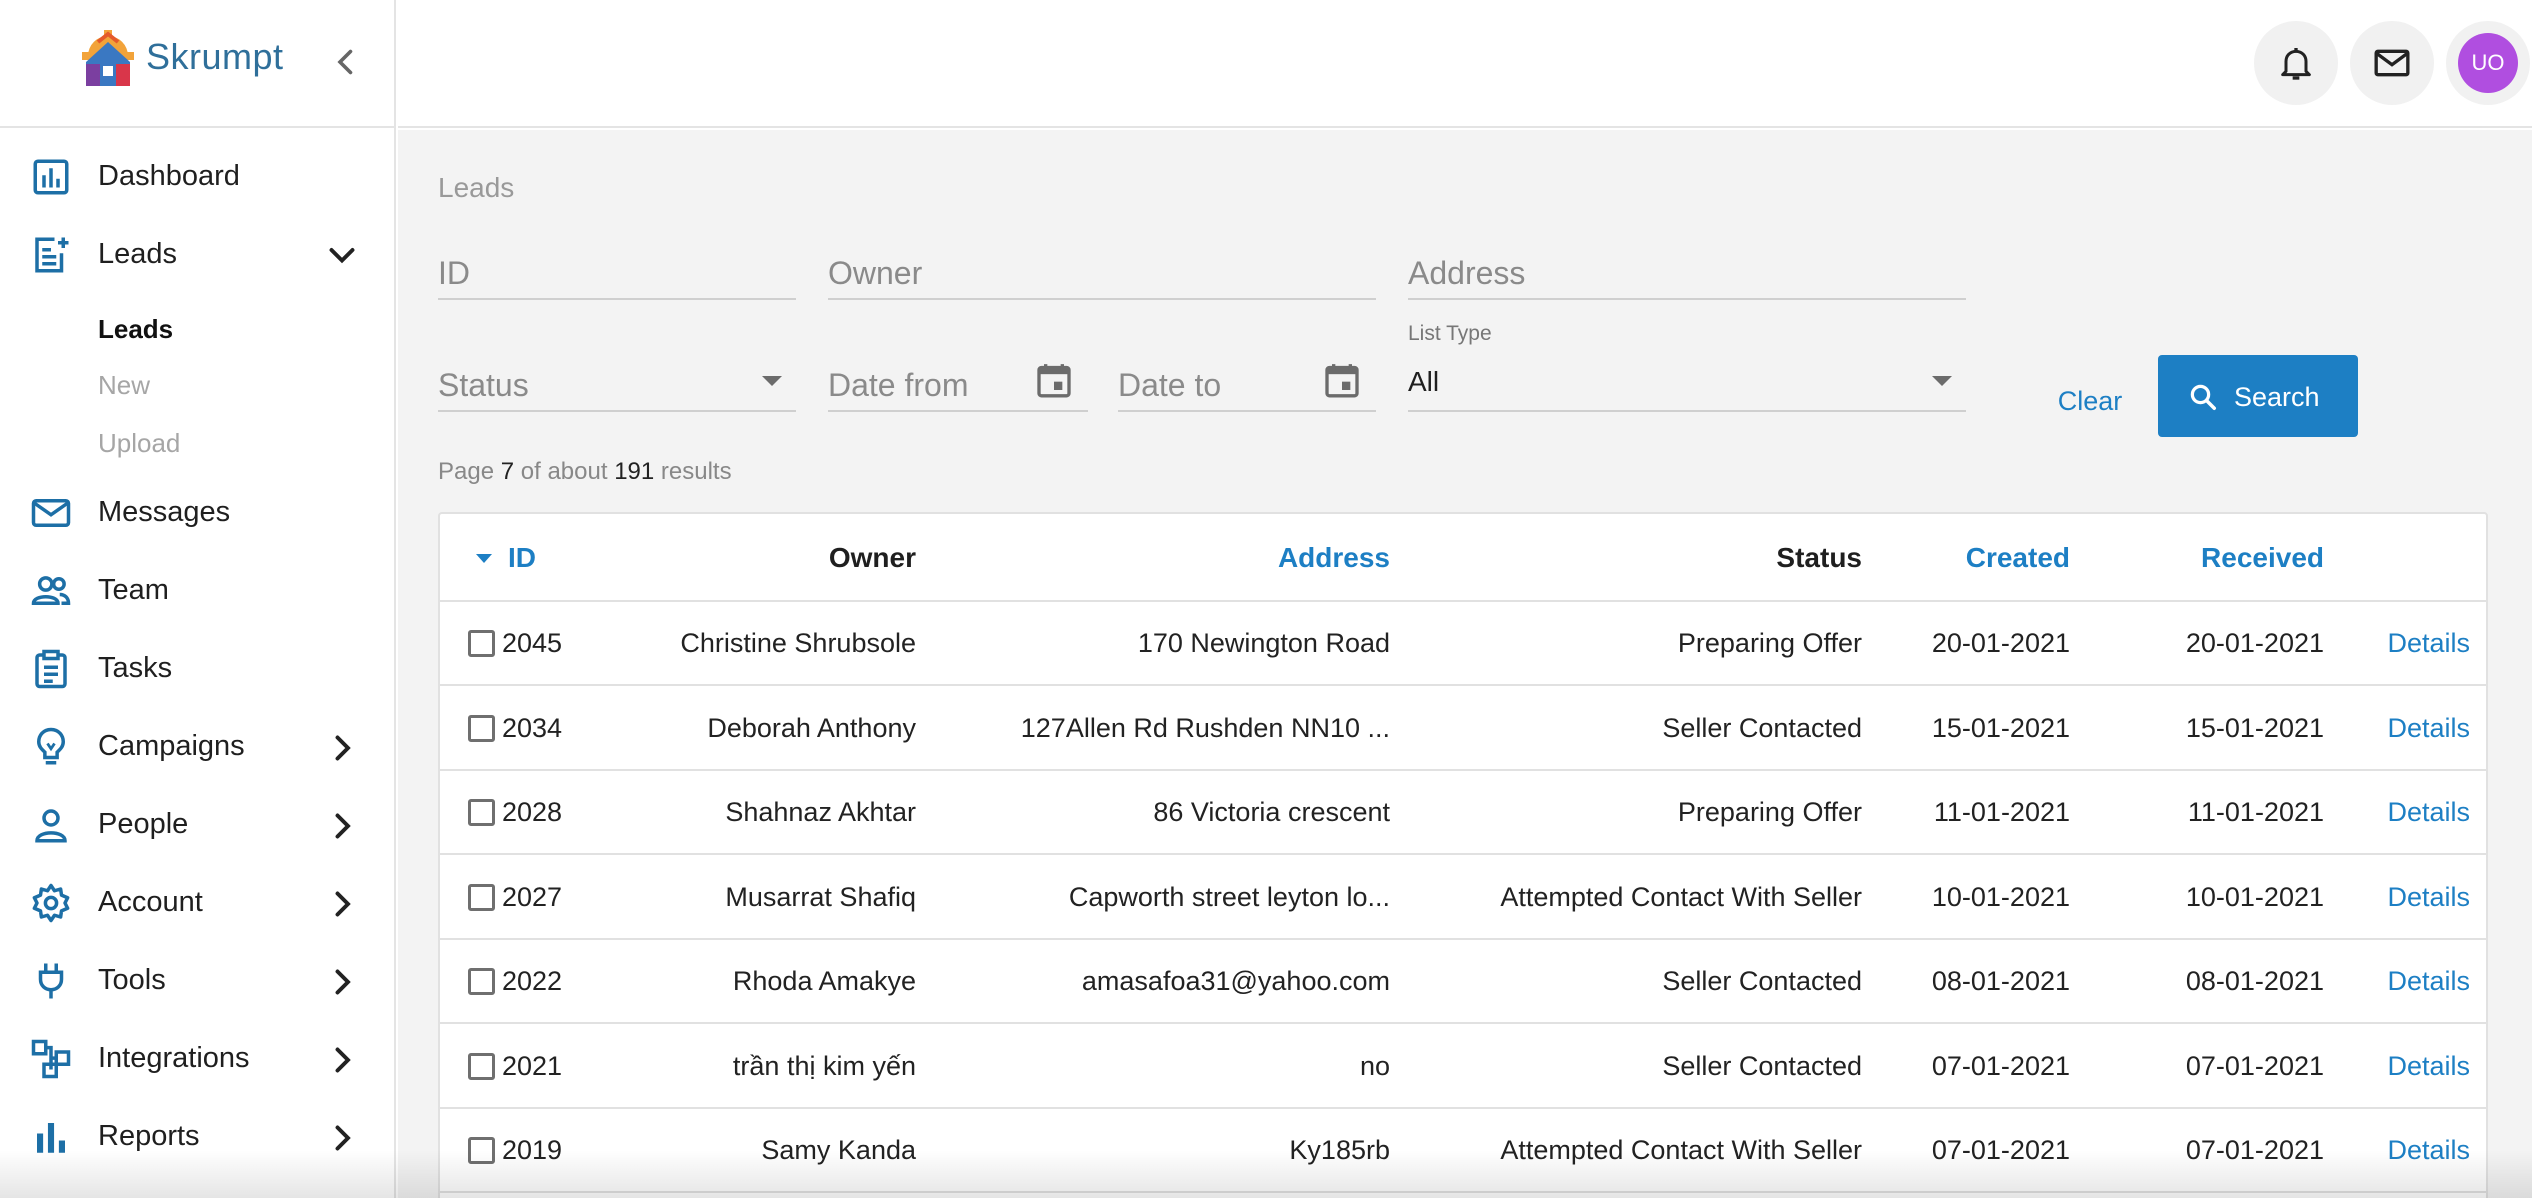 The height and width of the screenshot is (1198, 2532). I want to click on cell-owner: Musarrat Shafiq, so click(820, 896).